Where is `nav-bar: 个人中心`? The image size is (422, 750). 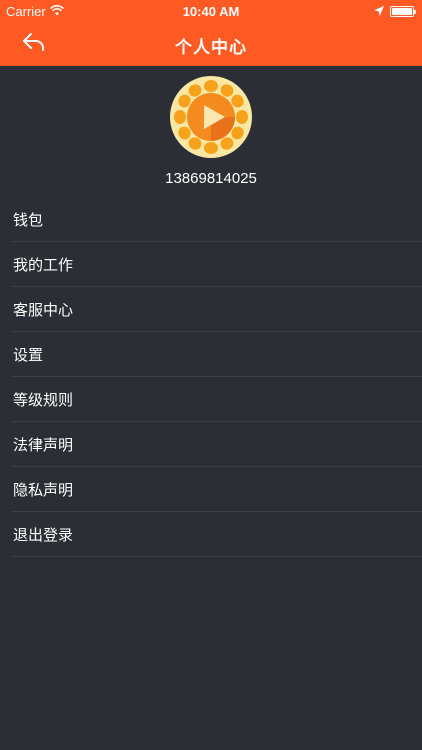
nav-bar: 个人中心 is located at coordinates (211, 44).